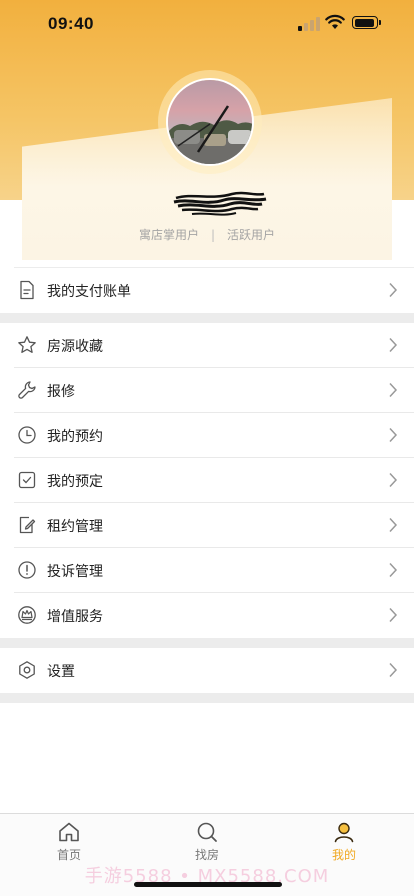  I want to click on menu-item-label: 我的预定, so click(75, 482).